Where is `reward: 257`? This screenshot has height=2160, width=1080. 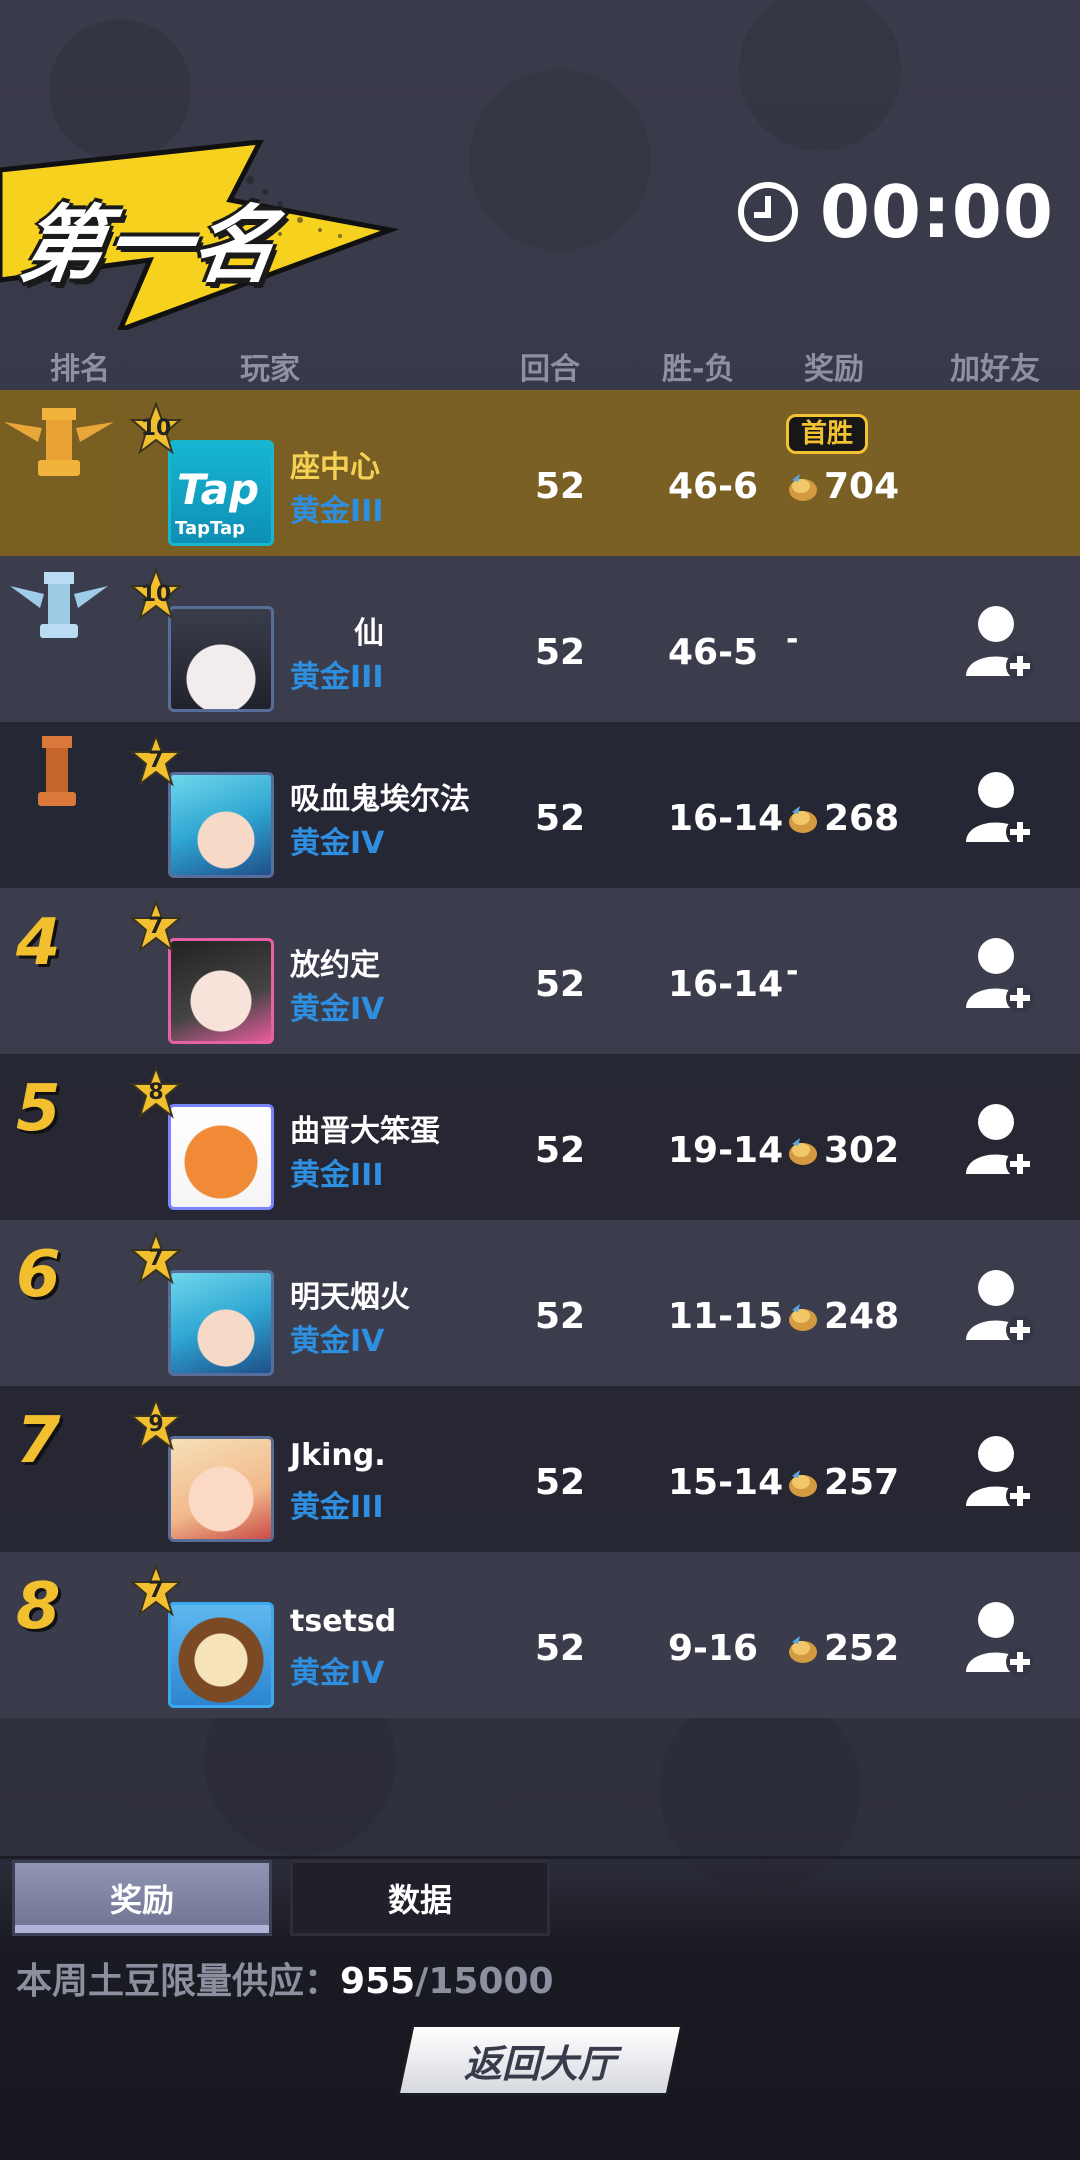
reward: 257 is located at coordinates (842, 1482).